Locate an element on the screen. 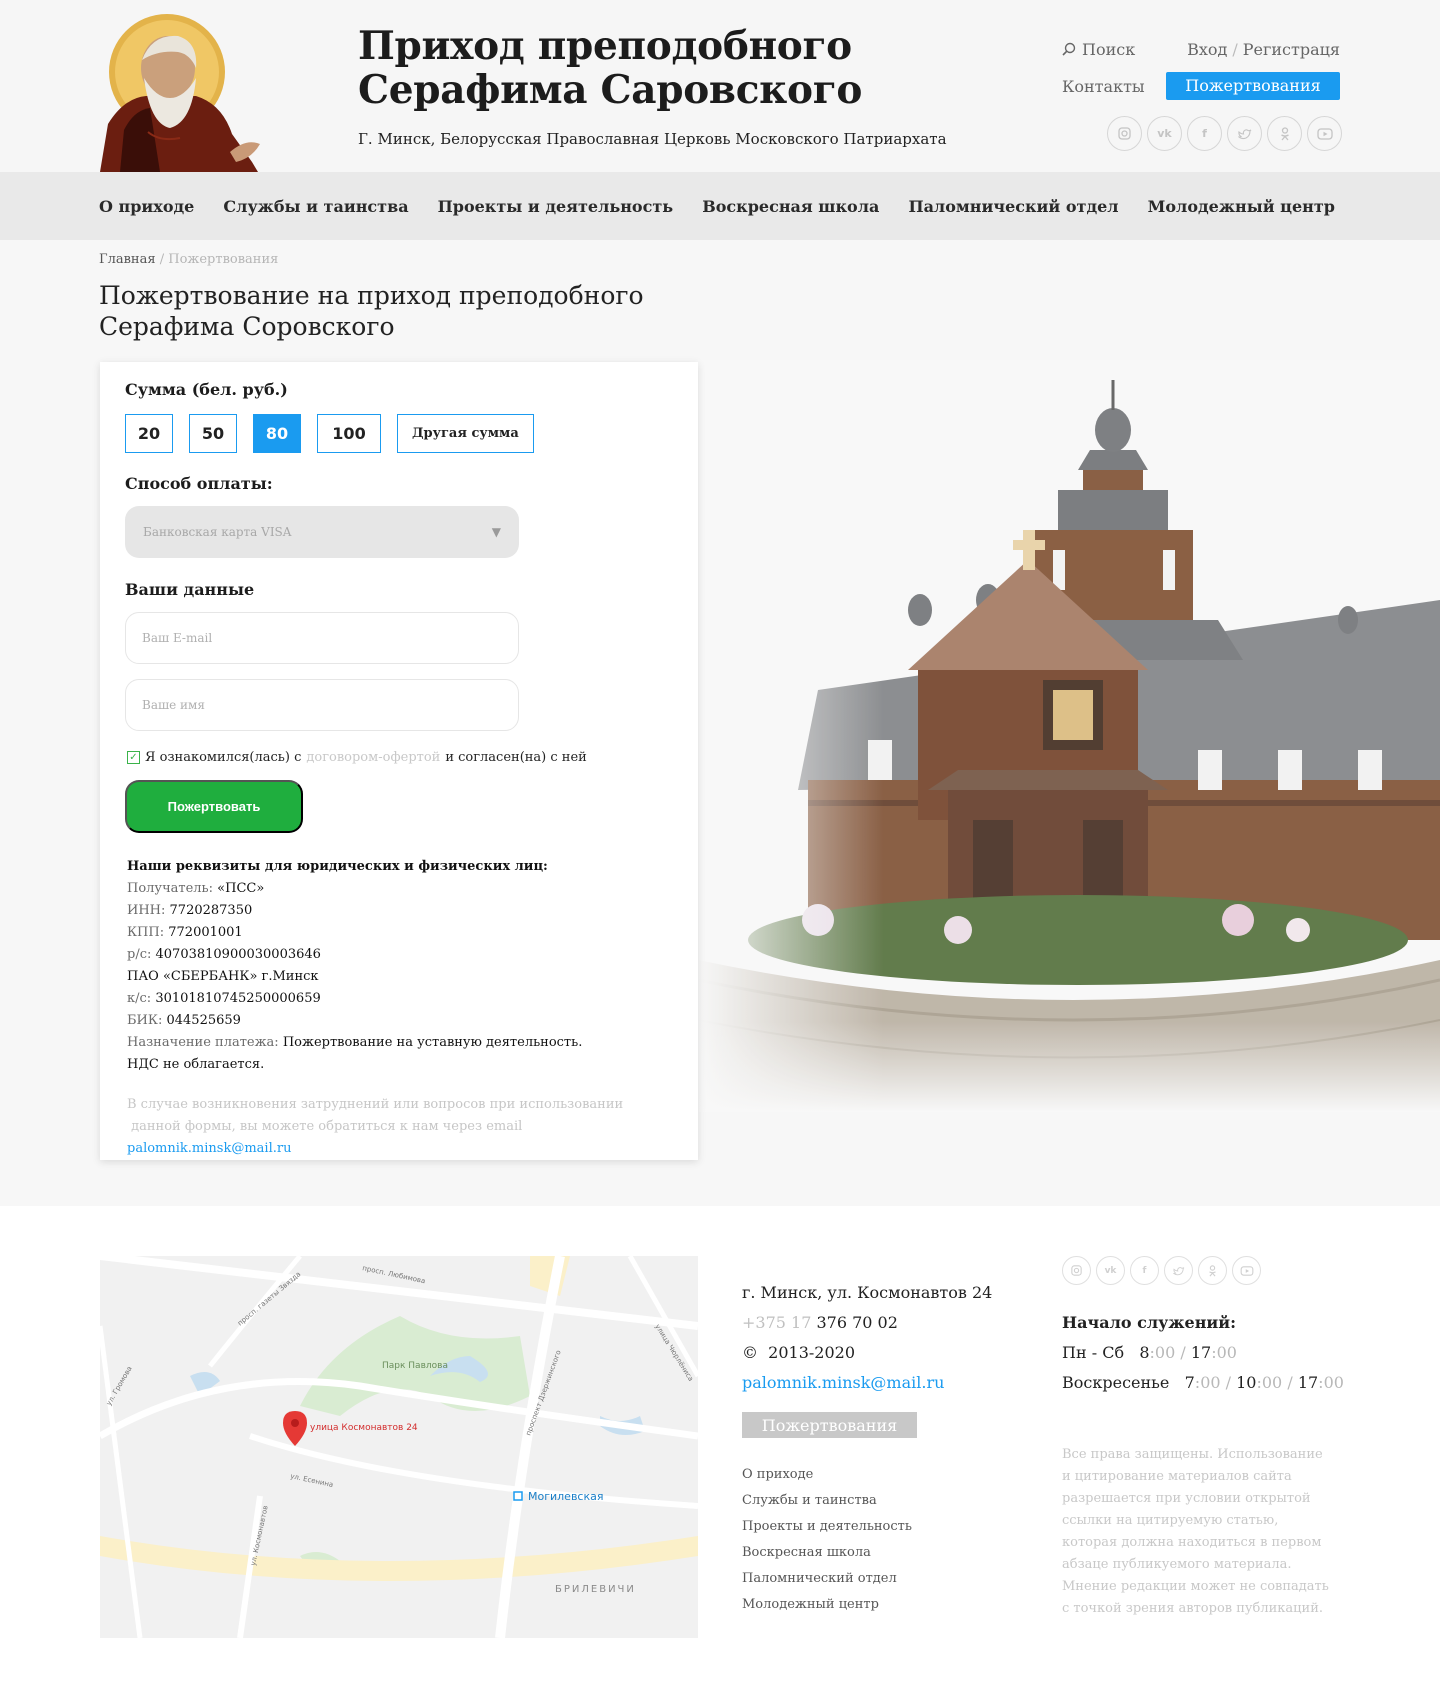  kpp-key: КПП: is located at coordinates (146, 932).